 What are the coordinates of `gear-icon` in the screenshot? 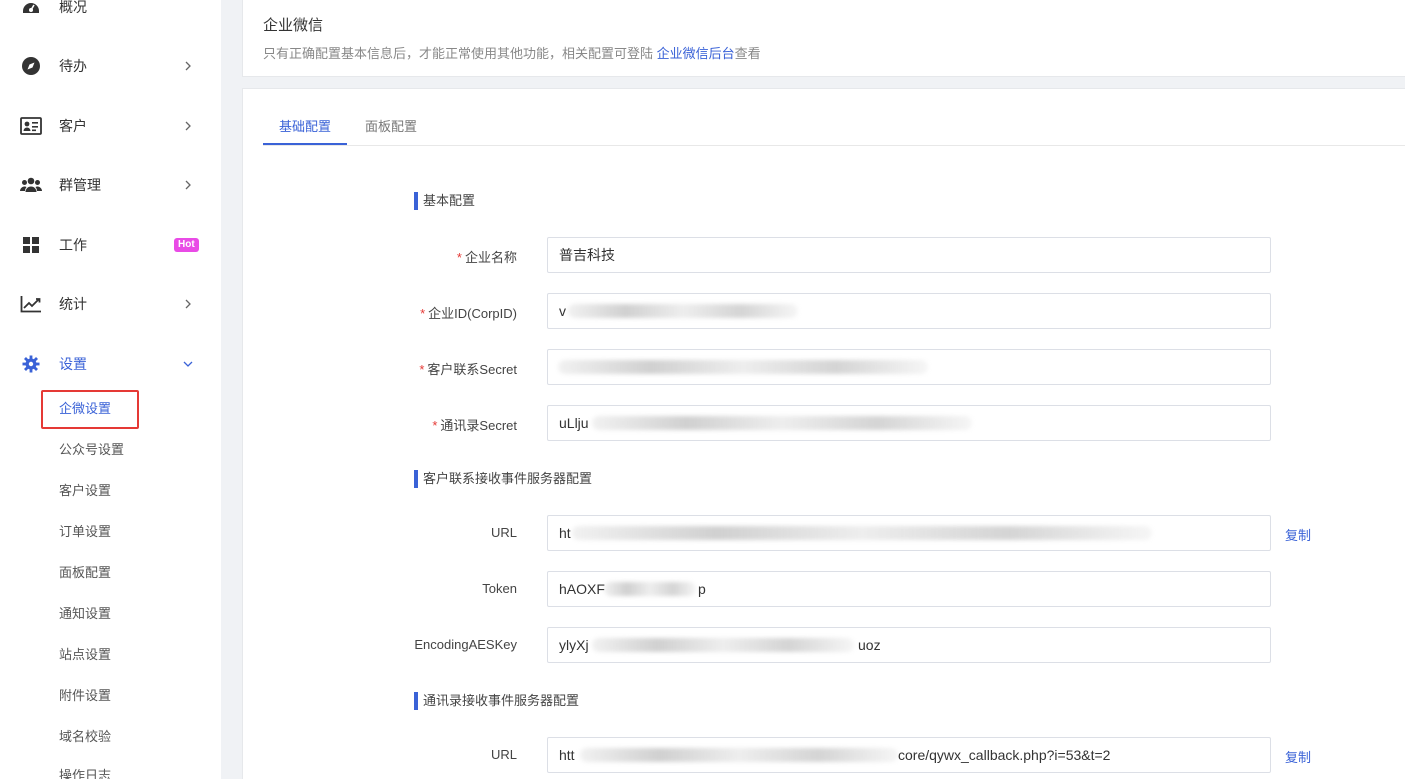 It's located at (31, 364).